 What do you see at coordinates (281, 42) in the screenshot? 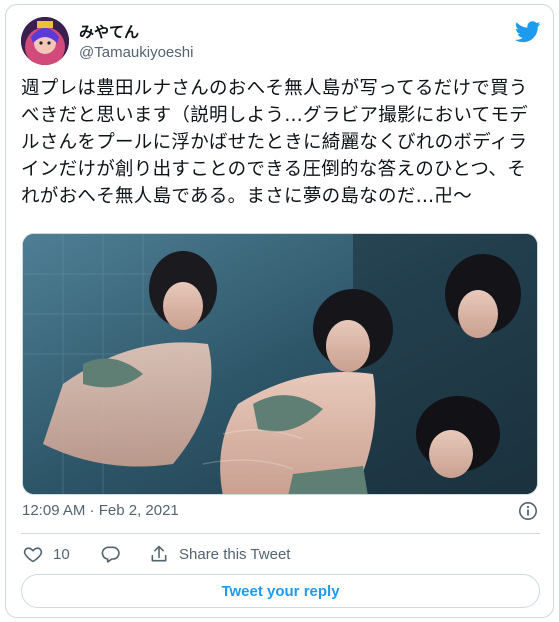
I see `tweet-header: みやてん @Tamaukiyoeshi` at bounding box center [281, 42].